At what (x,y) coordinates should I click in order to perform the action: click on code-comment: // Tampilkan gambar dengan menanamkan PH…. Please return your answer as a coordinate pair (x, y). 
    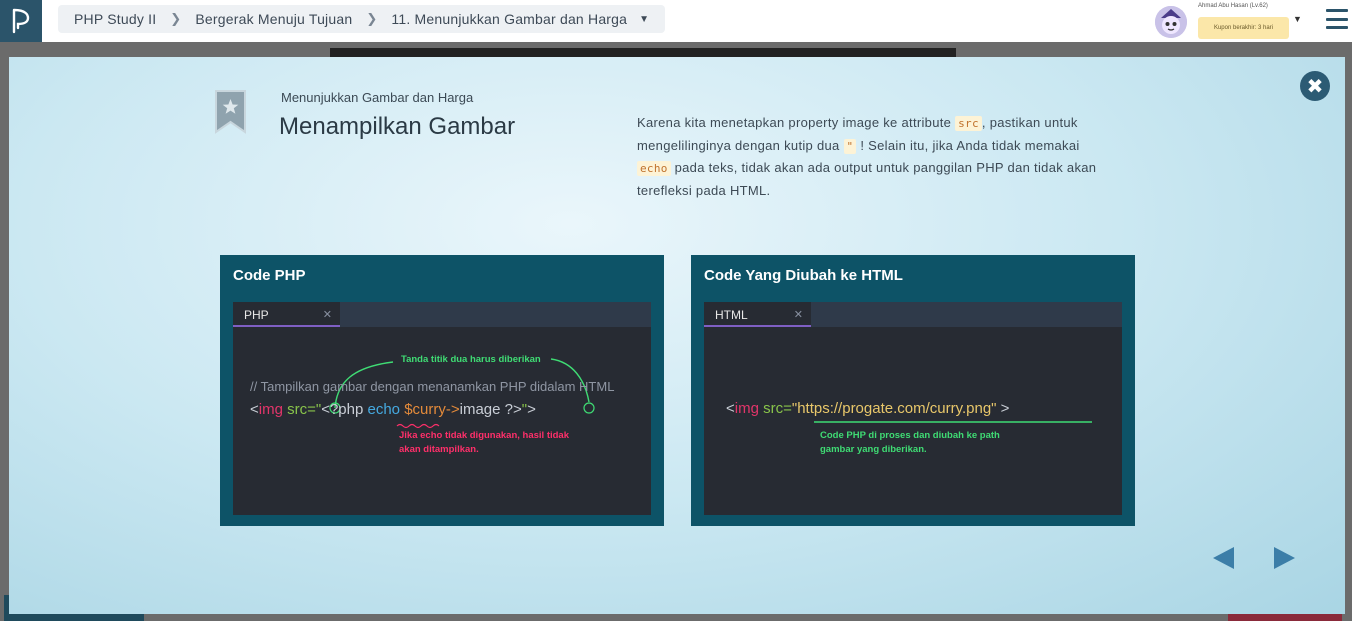
    Looking at the image, I should click on (432, 386).